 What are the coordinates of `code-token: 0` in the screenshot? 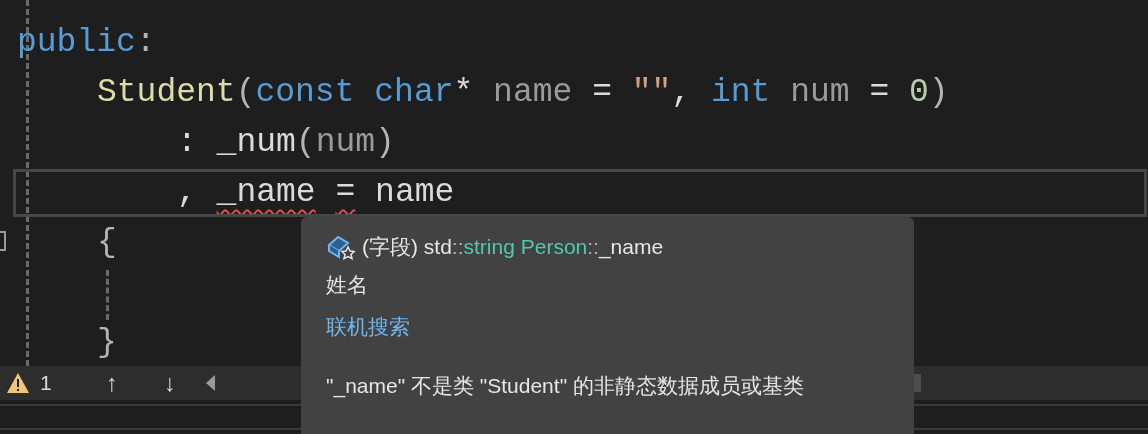 It's located at (919, 92).